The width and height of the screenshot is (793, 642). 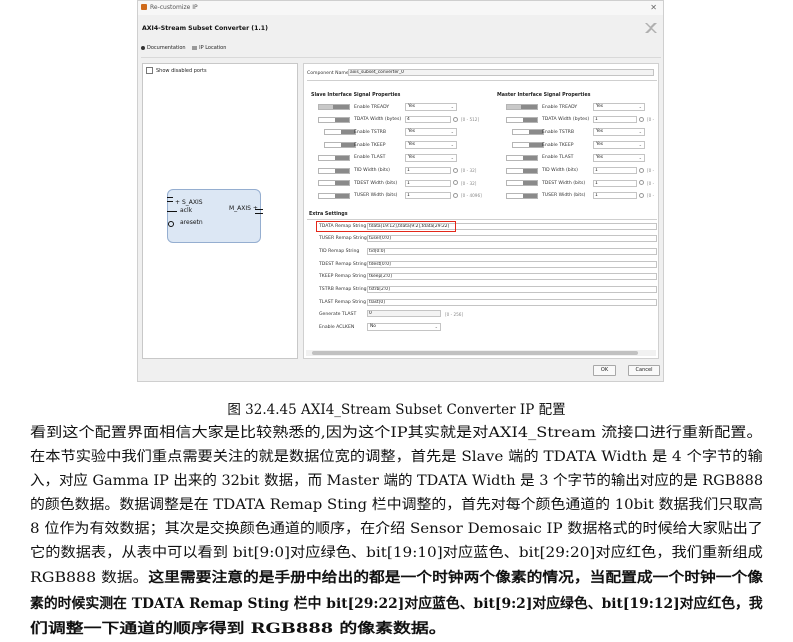 I want to click on remap-field: tkeep[2:0], so click(x=512, y=277).